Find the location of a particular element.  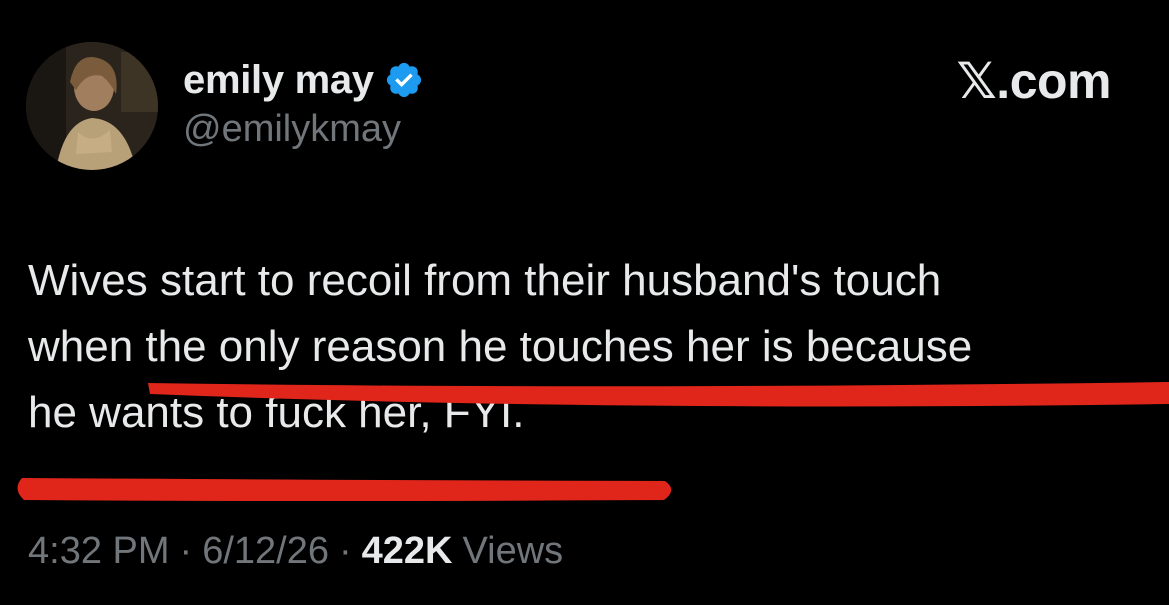

x-logo: 𝕏.com is located at coordinates (1034, 81).